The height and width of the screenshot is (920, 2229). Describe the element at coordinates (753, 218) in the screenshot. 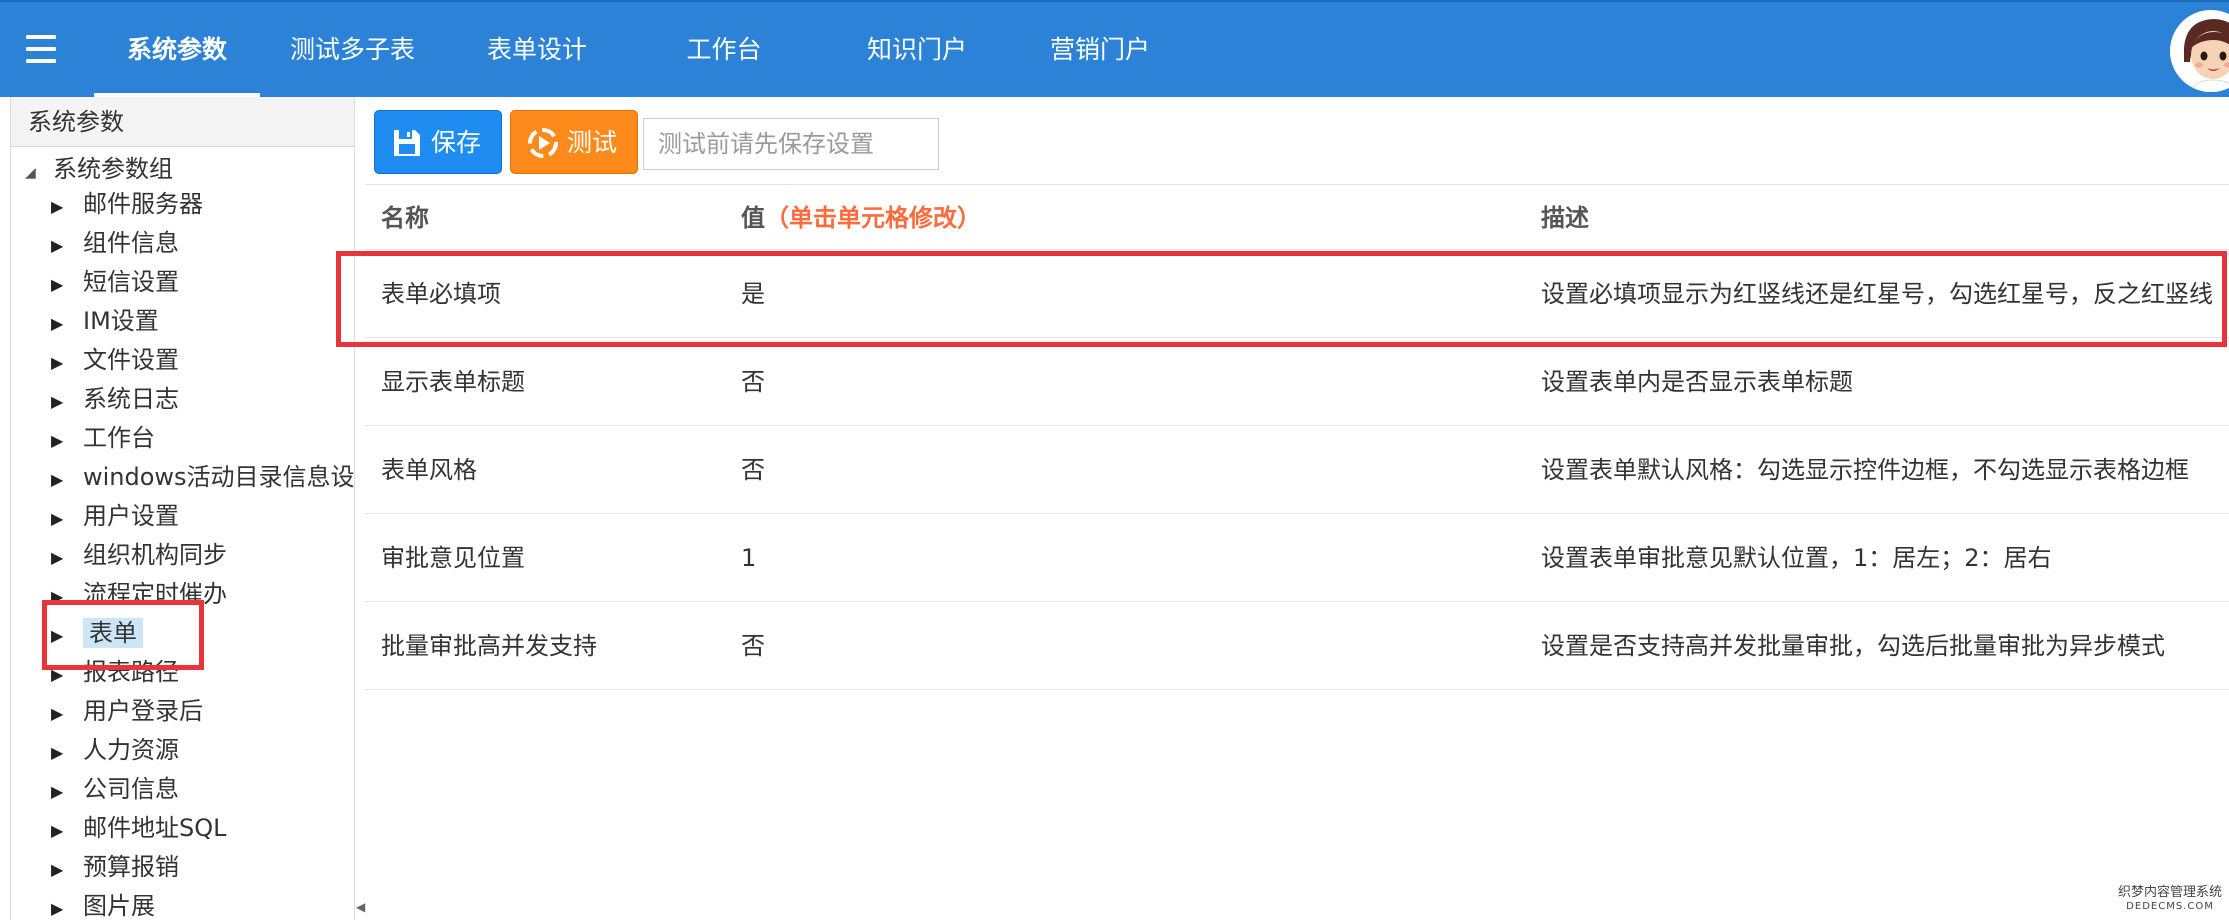

I see `column-header-value-label: 值` at that location.